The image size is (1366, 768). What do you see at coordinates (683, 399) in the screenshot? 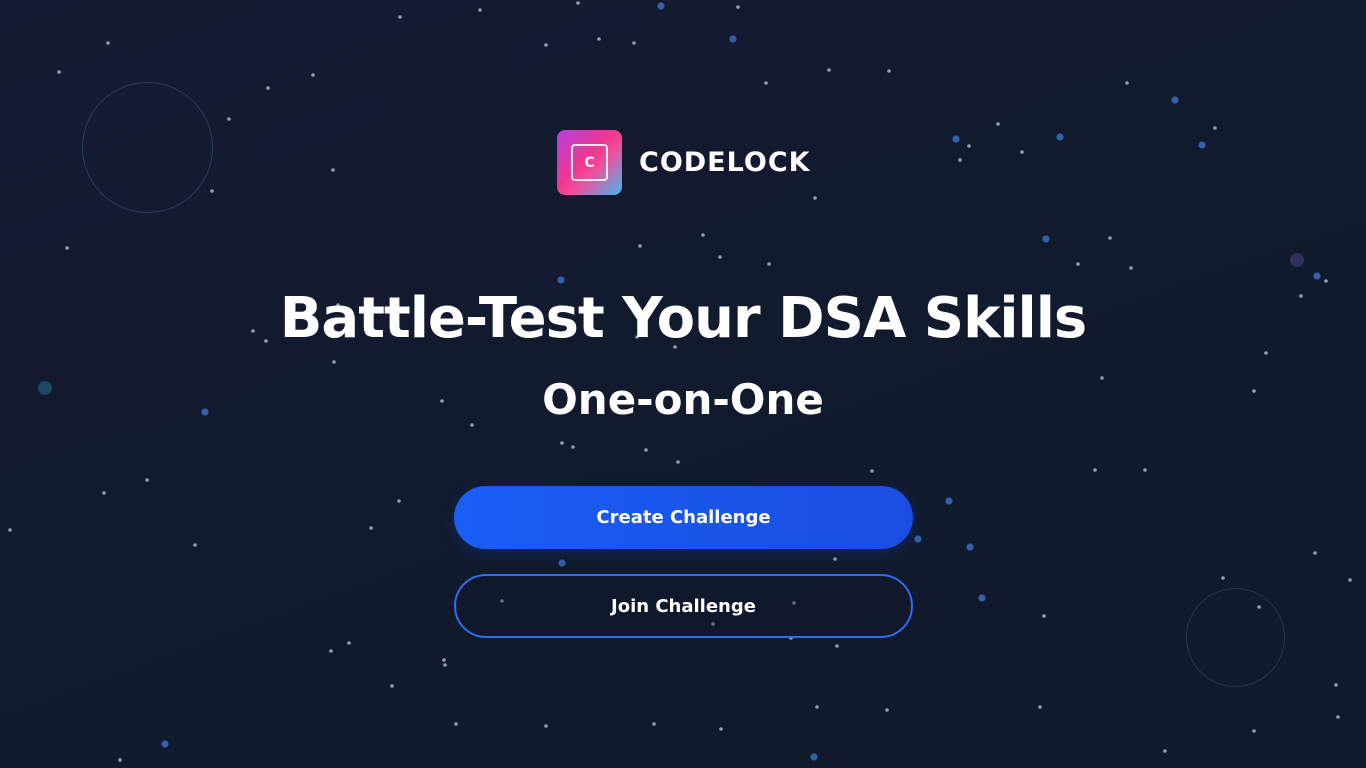
I see `hero-subheadline: One-on-One` at bounding box center [683, 399].